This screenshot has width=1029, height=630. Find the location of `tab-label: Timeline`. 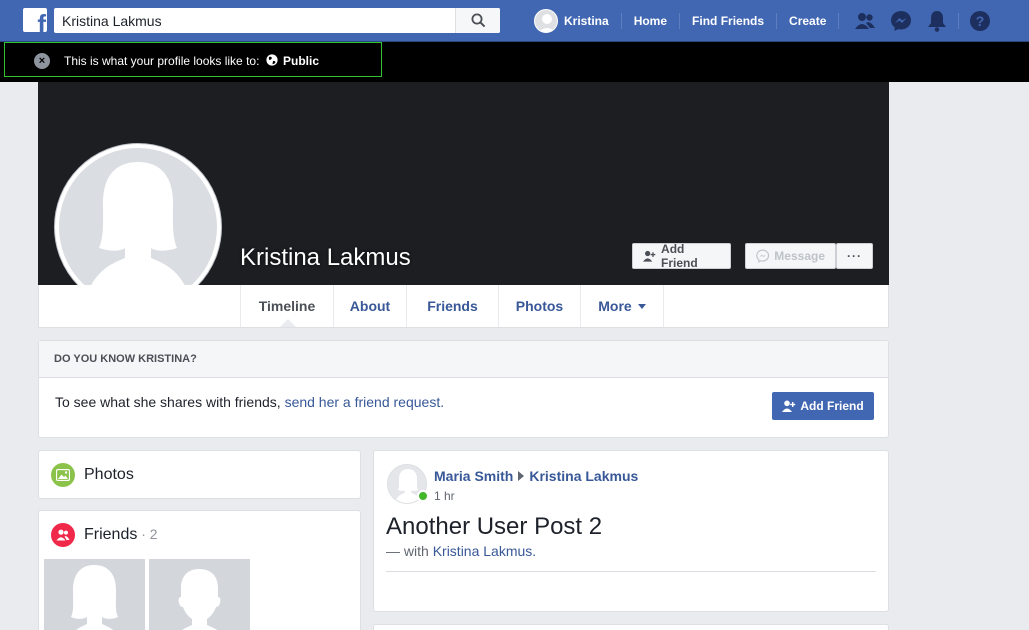

tab-label: Timeline is located at coordinates (287, 306).